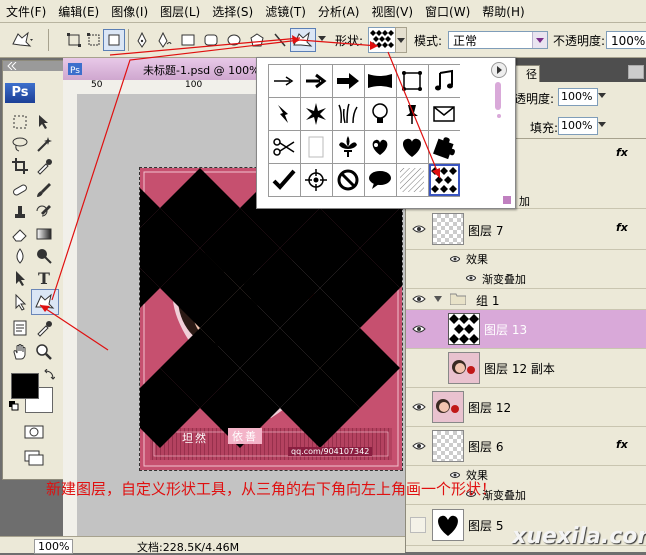 The image size is (646, 555). What do you see at coordinates (579, 536) in the screenshot?
I see `watermark: xuexila.com` at bounding box center [579, 536].